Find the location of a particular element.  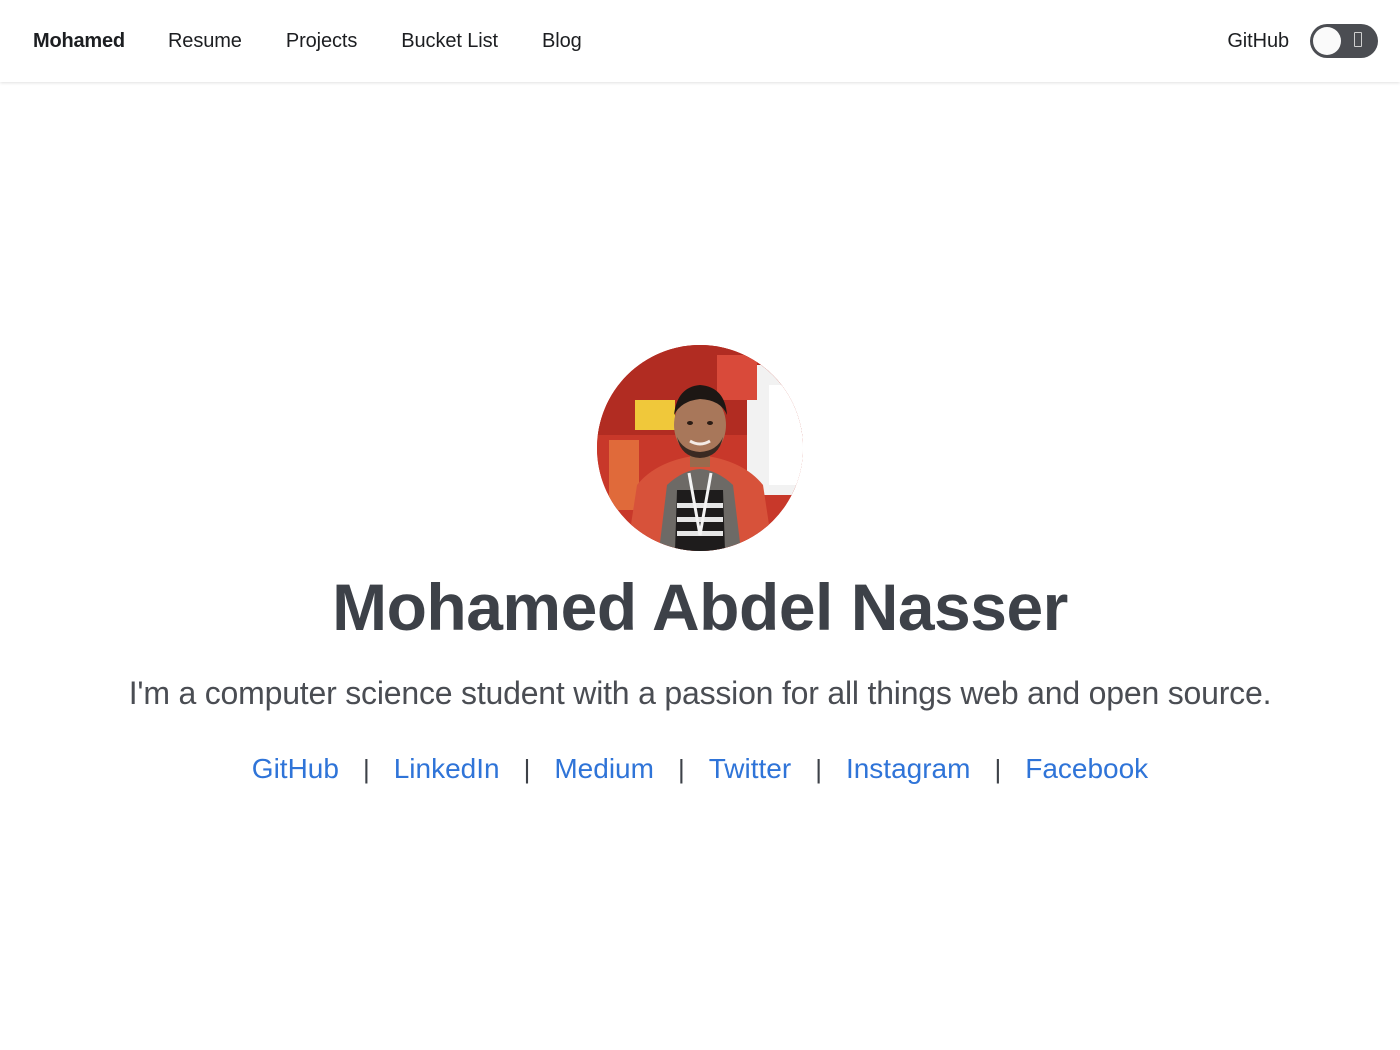

nav-link-resume: Resume is located at coordinates (205, 41).